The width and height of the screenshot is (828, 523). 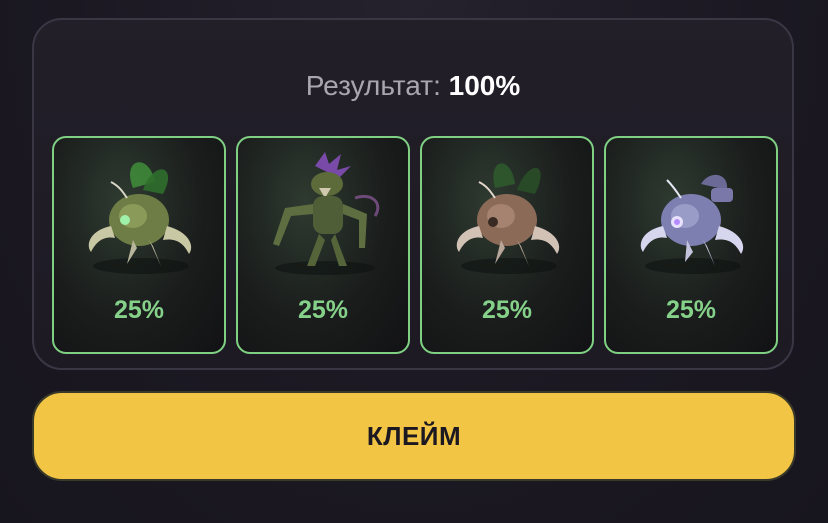 What do you see at coordinates (508, 218) in the screenshot?
I see `copper-bug-mech-icon` at bounding box center [508, 218].